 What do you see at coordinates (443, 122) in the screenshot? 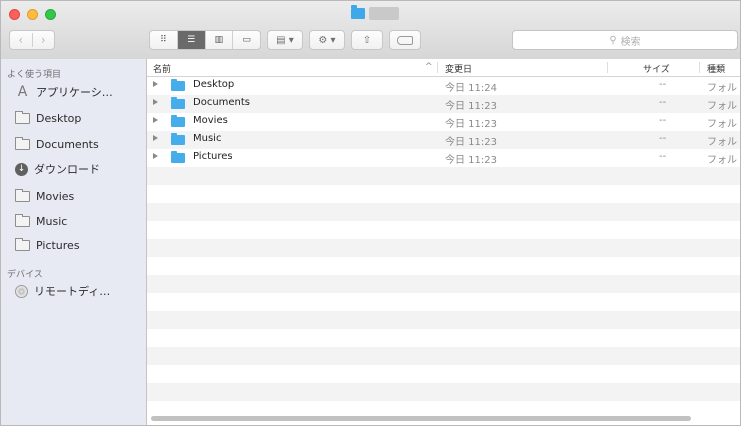
I see `table-row: Movies 今日 11:23 -- フォル` at bounding box center [443, 122].